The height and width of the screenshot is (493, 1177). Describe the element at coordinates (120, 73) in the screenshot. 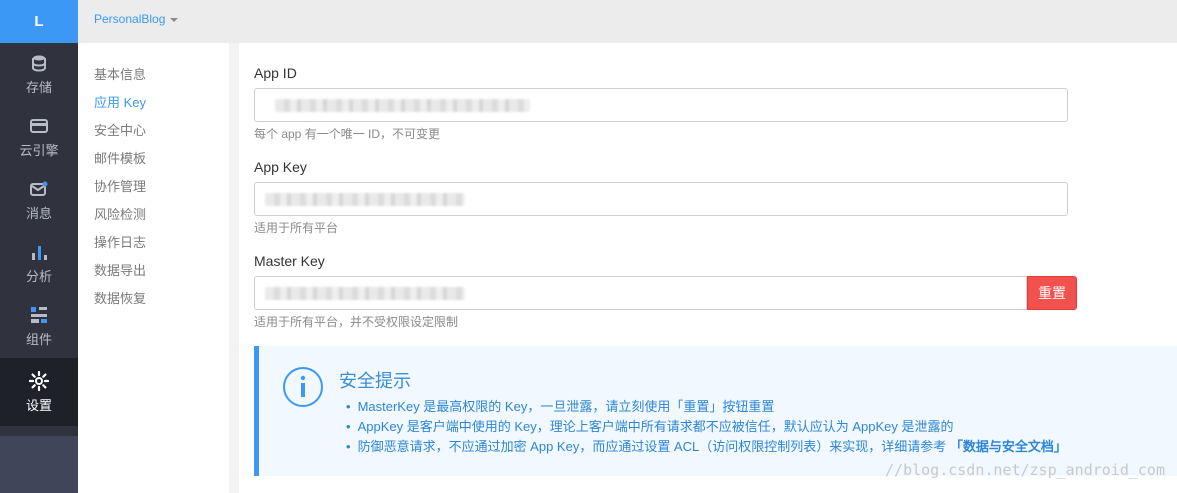

I see `submenu-item-basic-info: 基本信息` at that location.